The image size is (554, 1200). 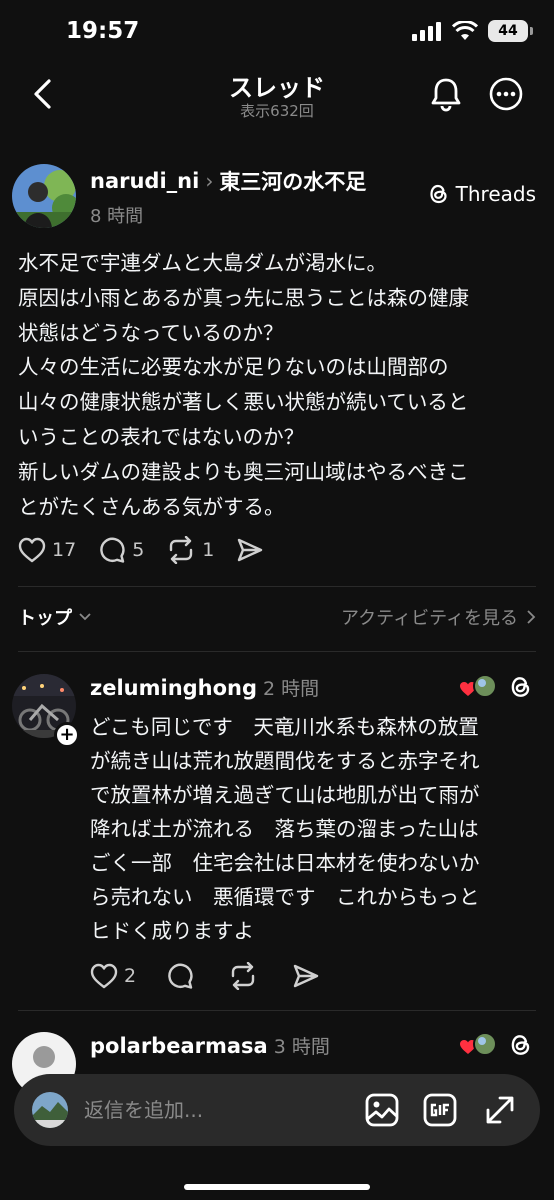 I want to click on battery-indicator: 44, so click(x=510, y=31).